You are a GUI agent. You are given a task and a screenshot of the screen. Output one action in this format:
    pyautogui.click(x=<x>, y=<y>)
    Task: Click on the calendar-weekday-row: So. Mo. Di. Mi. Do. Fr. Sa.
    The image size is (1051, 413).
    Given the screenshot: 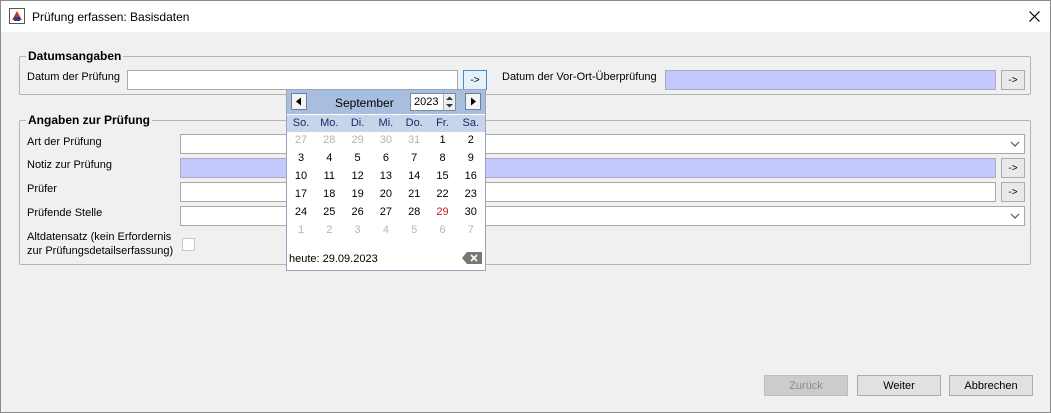 What is the action you would take?
    pyautogui.click(x=386, y=123)
    